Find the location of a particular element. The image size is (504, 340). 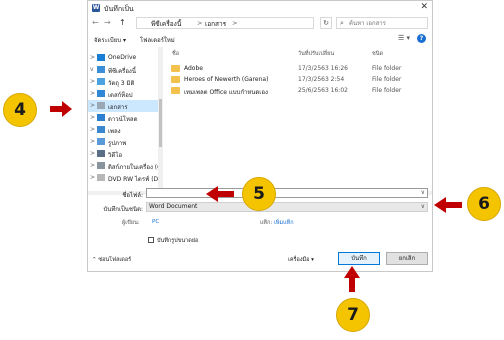

callout-5: 5 is located at coordinates (259, 194).